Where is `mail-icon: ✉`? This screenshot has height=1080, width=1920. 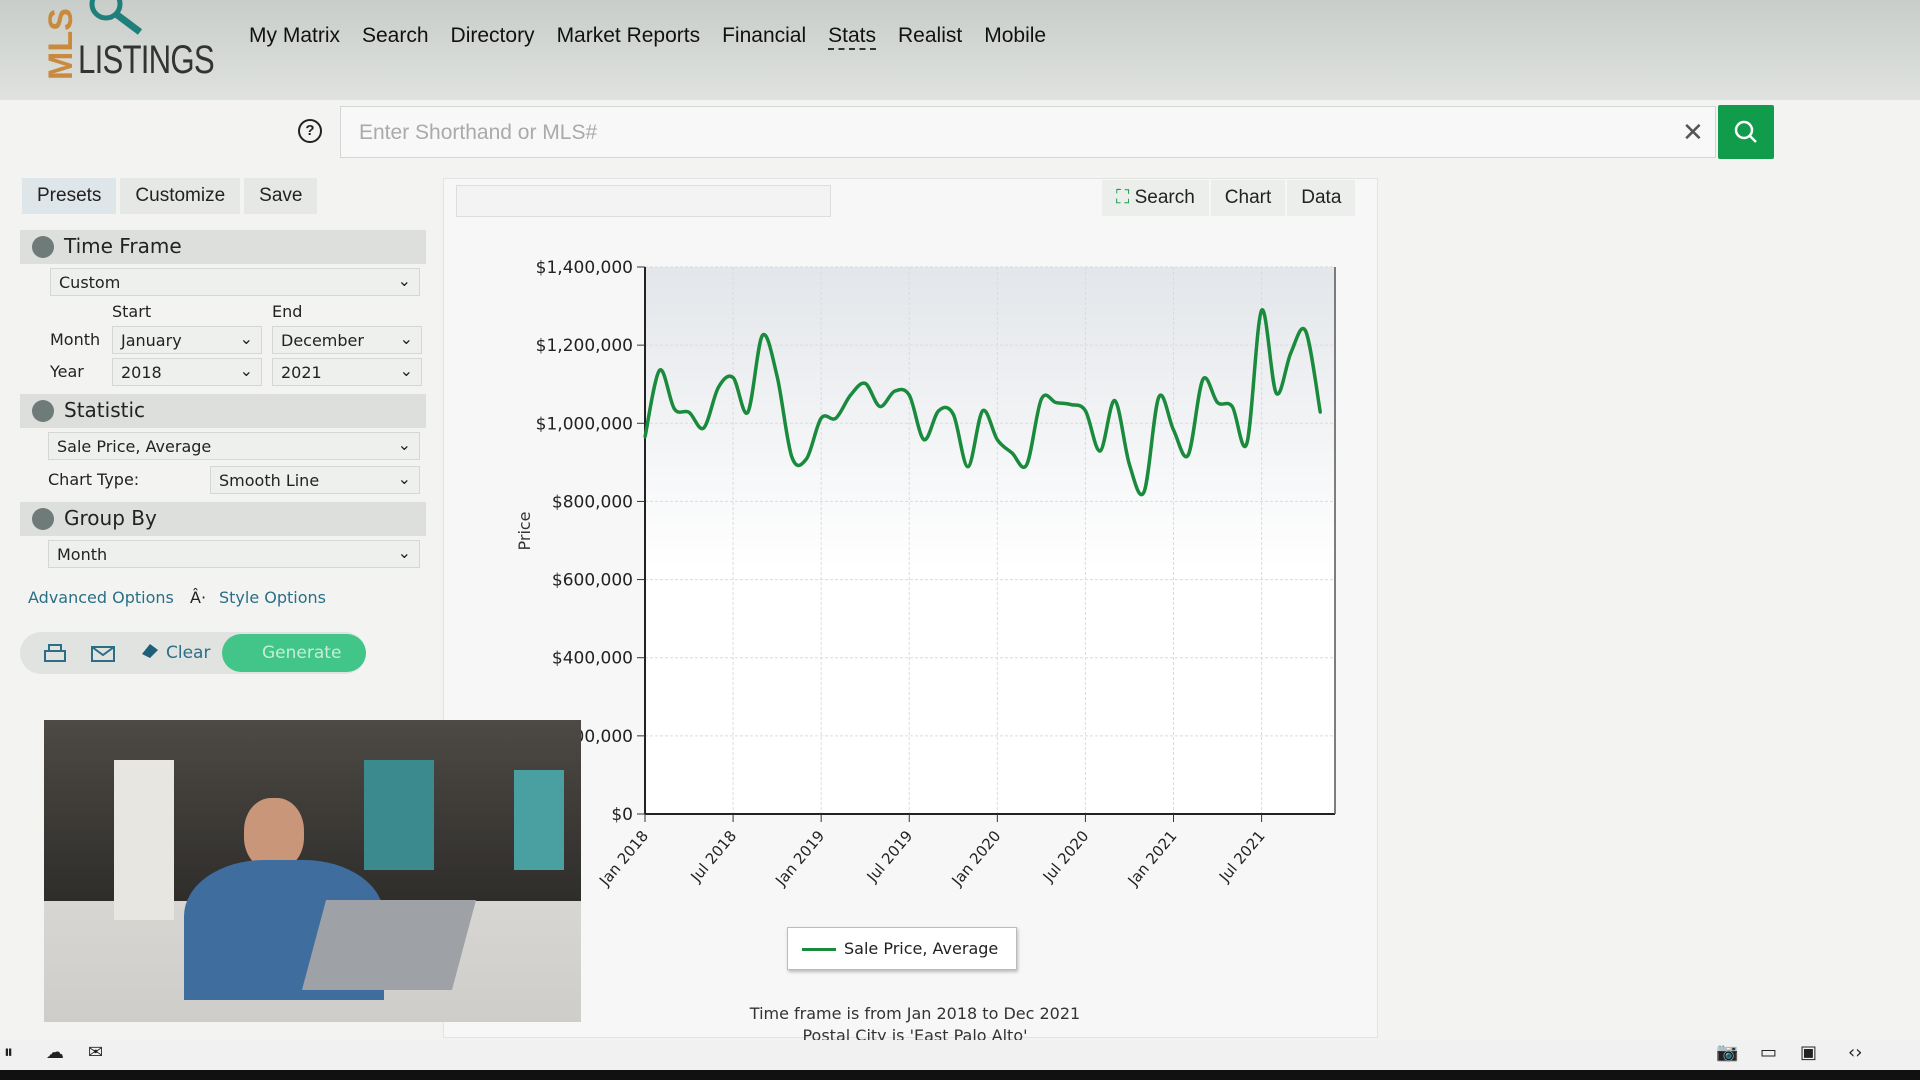 mail-icon: ✉ is located at coordinates (95, 1052).